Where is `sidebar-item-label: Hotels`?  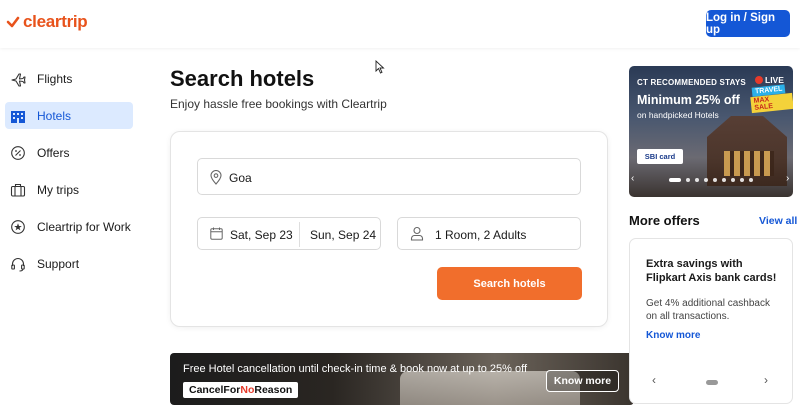 sidebar-item-label: Hotels is located at coordinates (54, 115).